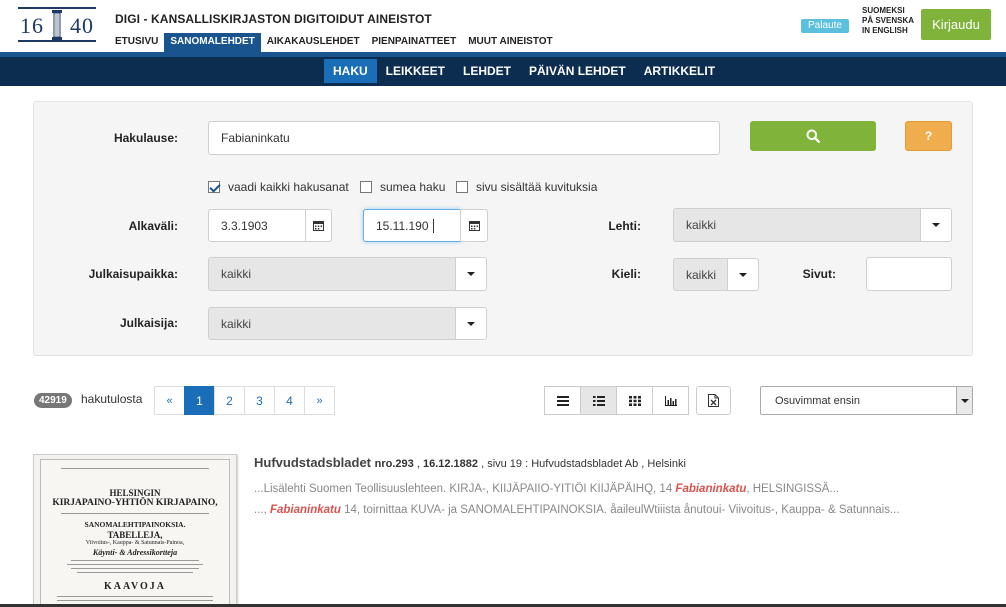 The width and height of the screenshot is (1006, 607). I want to click on place-select-toggle, so click(471, 274).